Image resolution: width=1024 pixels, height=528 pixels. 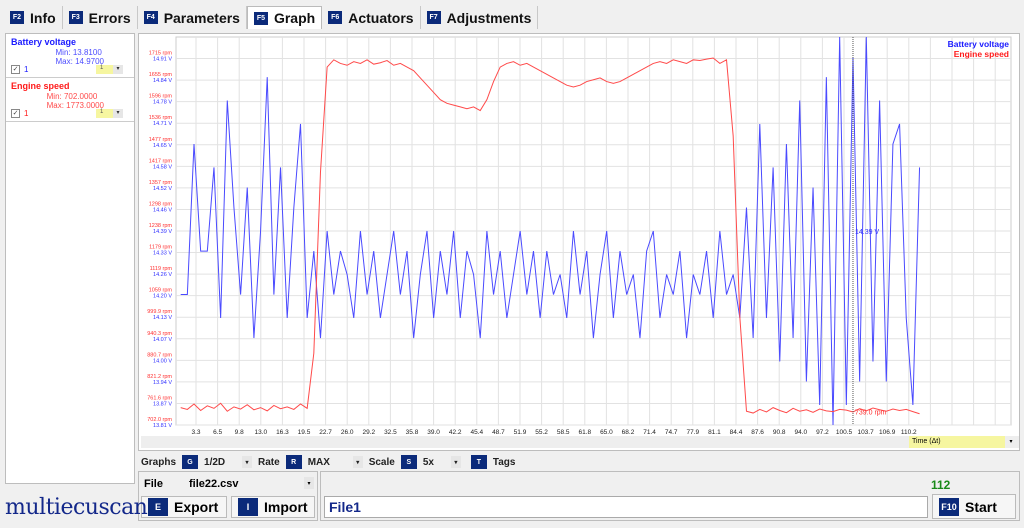 What do you see at coordinates (162, 297) in the screenshot?
I see `y-tick-label-v: 14.20 V` at bounding box center [162, 297].